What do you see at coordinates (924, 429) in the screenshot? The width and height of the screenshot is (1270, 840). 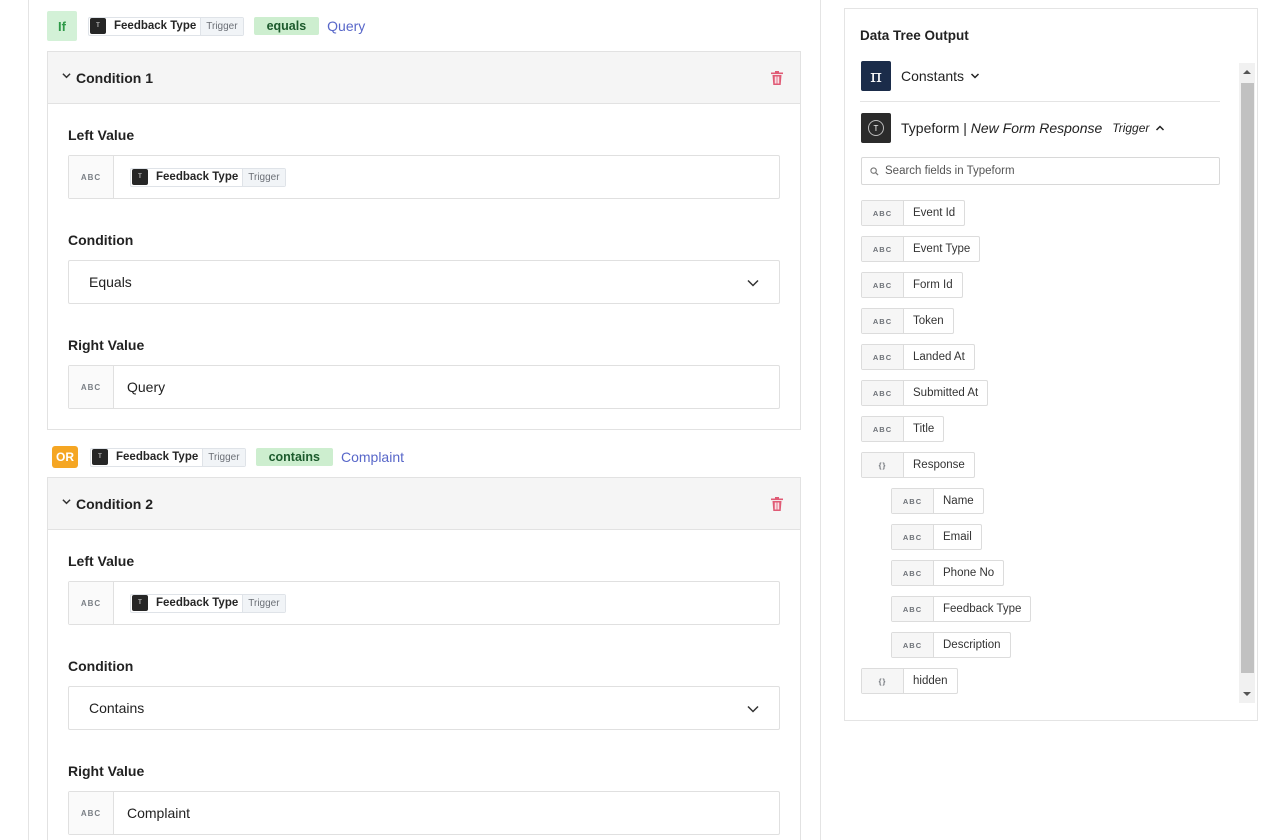 I see `tree-field-label: Title` at bounding box center [924, 429].